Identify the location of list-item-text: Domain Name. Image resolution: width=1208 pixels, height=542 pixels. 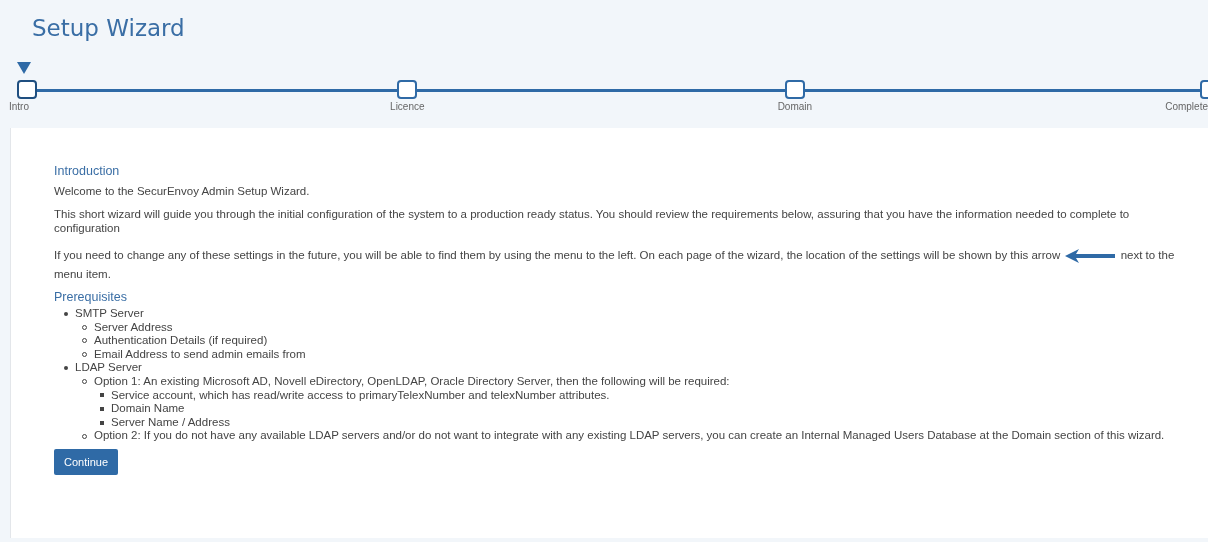
(148, 409).